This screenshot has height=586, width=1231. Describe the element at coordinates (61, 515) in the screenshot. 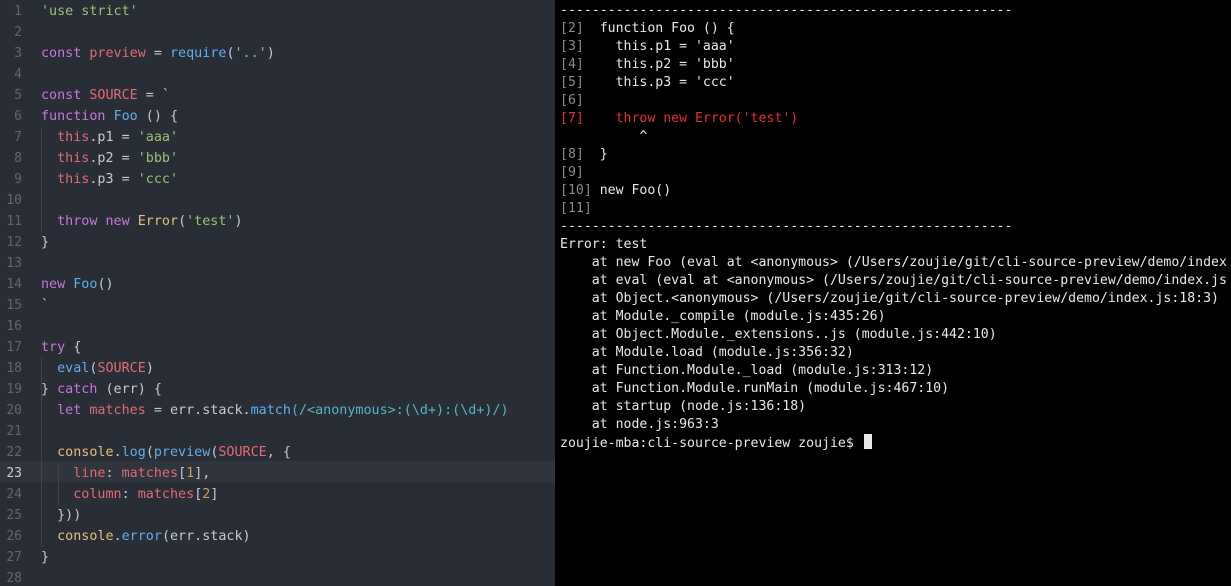

I see `code-line: }))` at that location.